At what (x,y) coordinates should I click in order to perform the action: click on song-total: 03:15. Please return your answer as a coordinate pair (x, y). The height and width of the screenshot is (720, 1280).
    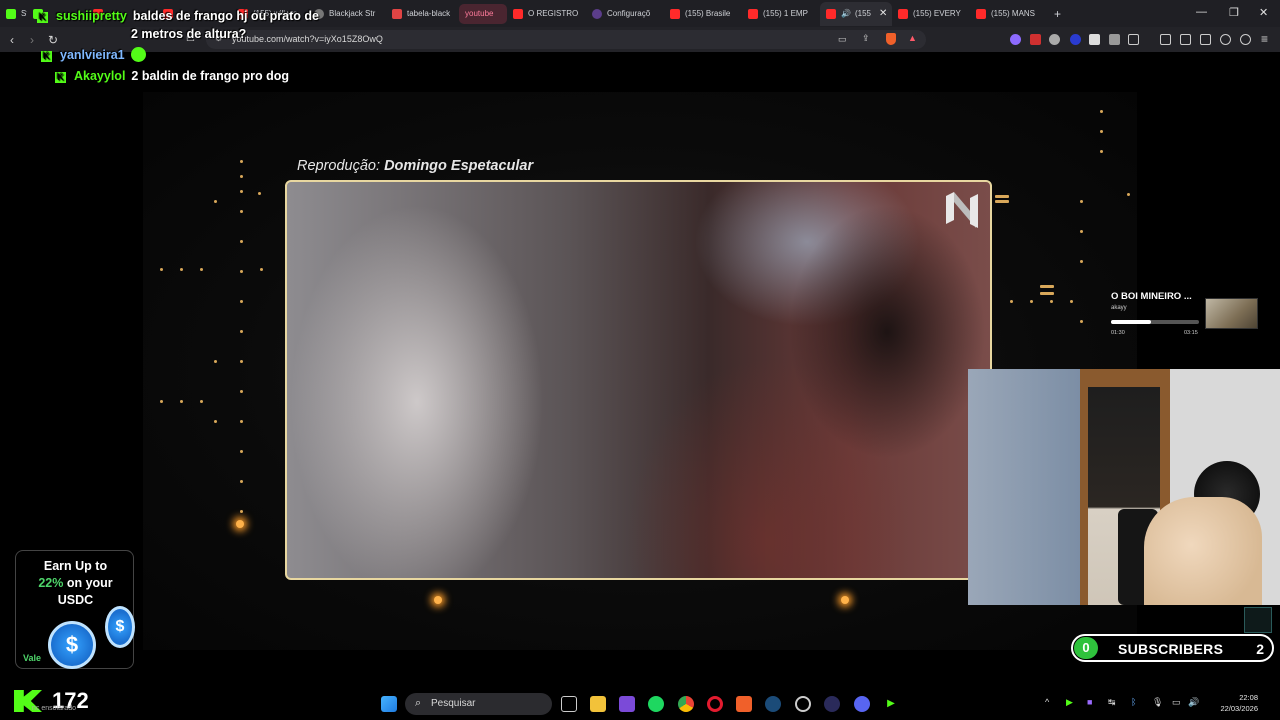
    Looking at the image, I should click on (1191, 333).